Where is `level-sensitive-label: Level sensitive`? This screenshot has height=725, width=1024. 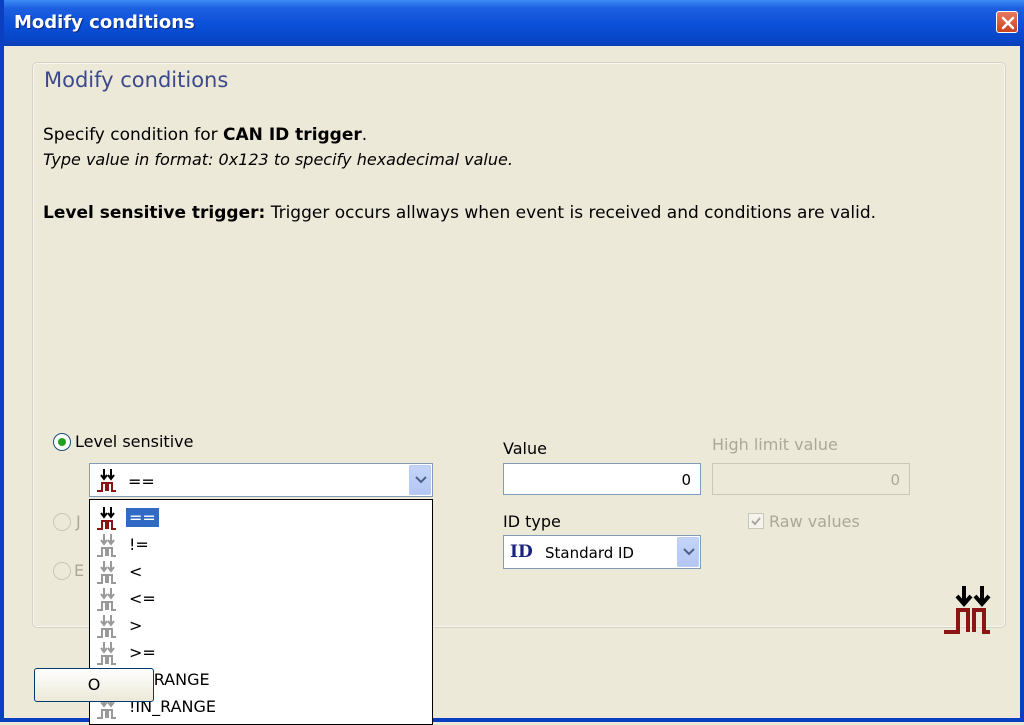
level-sensitive-label: Level sensitive is located at coordinates (134, 441).